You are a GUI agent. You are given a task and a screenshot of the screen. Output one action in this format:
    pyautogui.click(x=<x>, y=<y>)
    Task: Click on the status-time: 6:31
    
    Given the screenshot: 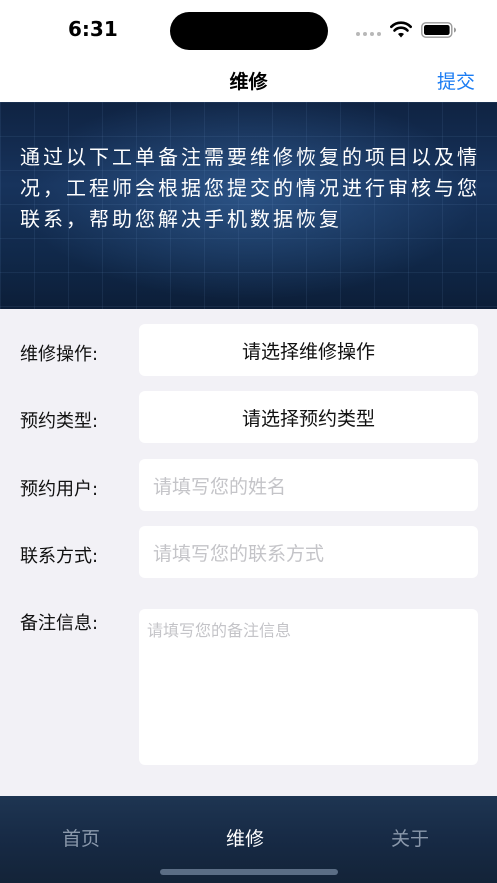 What is the action you would take?
    pyautogui.click(x=93, y=29)
    